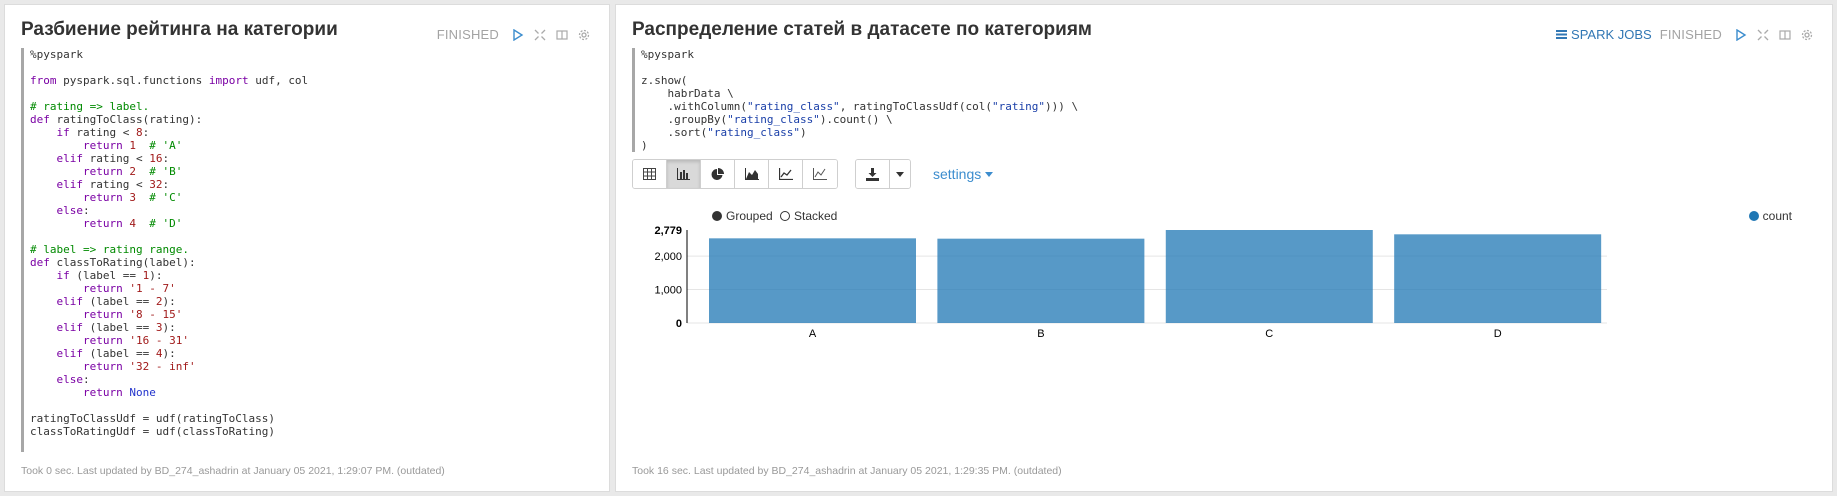 Image resolution: width=1837 pixels, height=496 pixels. What do you see at coordinates (813, 334) in the screenshot?
I see `x-tick-label: A` at bounding box center [813, 334].